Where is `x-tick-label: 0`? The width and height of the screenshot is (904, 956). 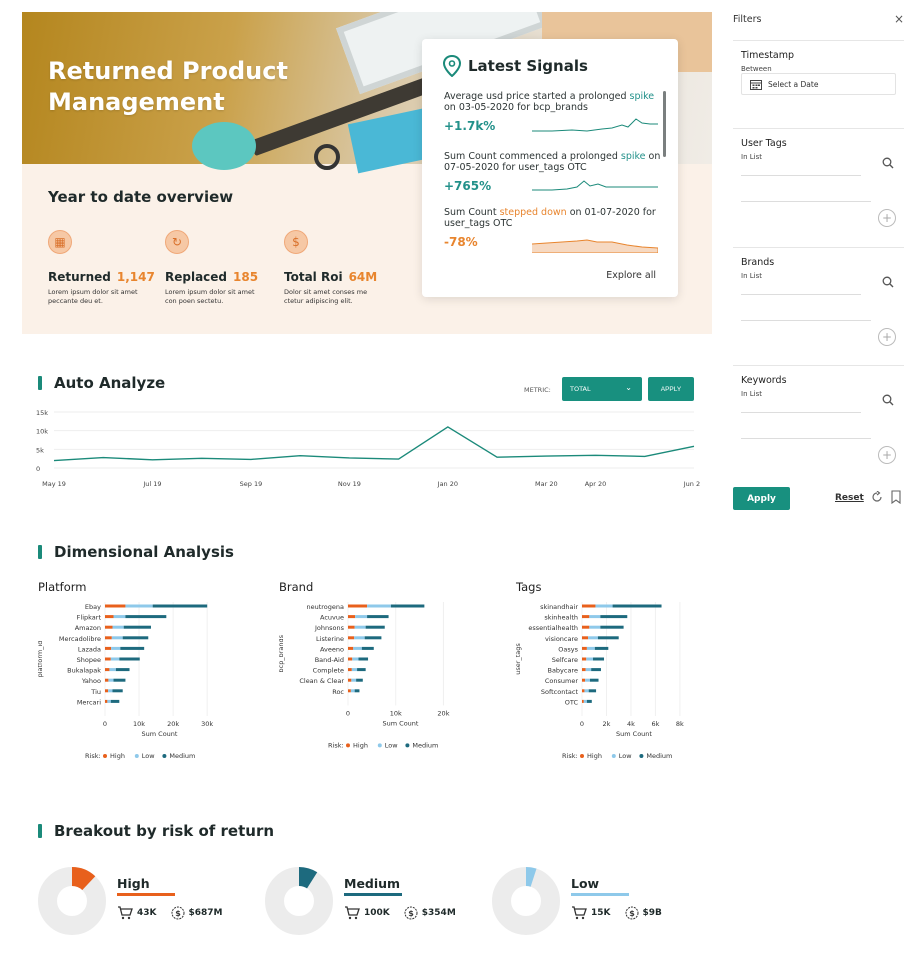
x-tick-label: 0 is located at coordinates (105, 724).